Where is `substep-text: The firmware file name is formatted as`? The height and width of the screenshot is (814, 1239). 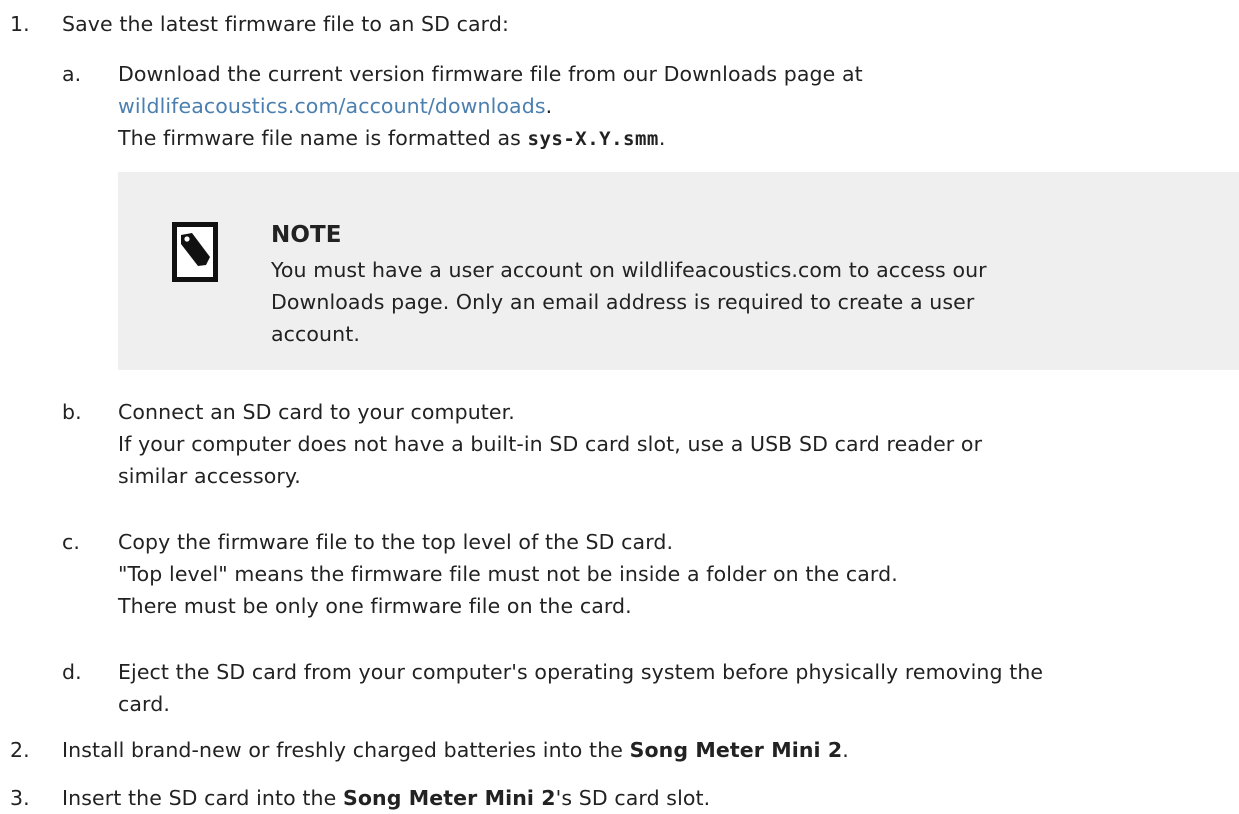
substep-text: The firmware file name is formatted as is located at coordinates (323, 138).